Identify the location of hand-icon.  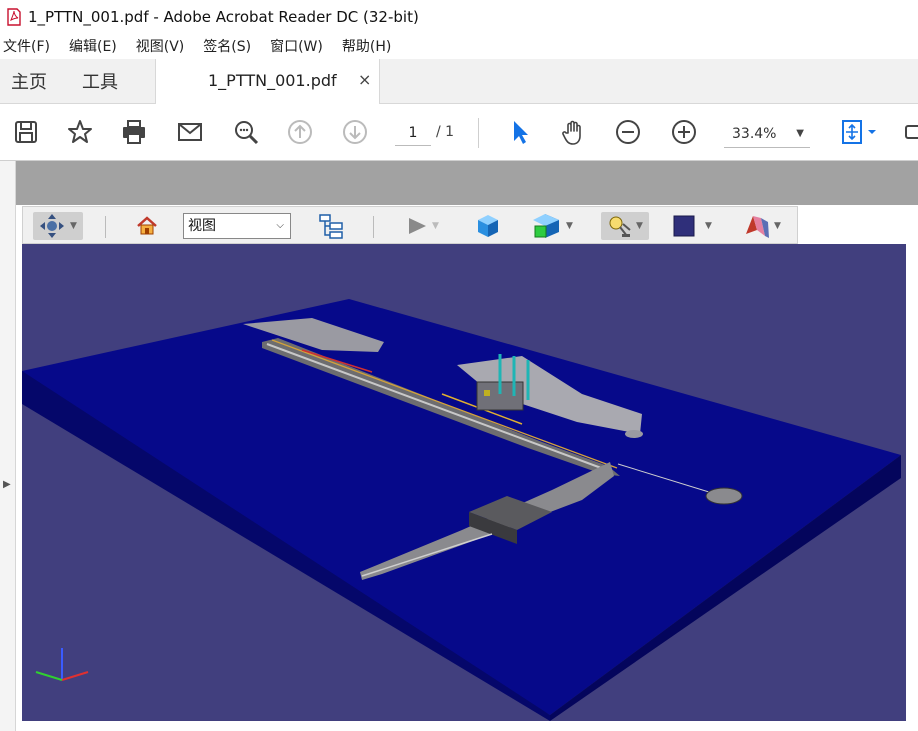
(571, 132).